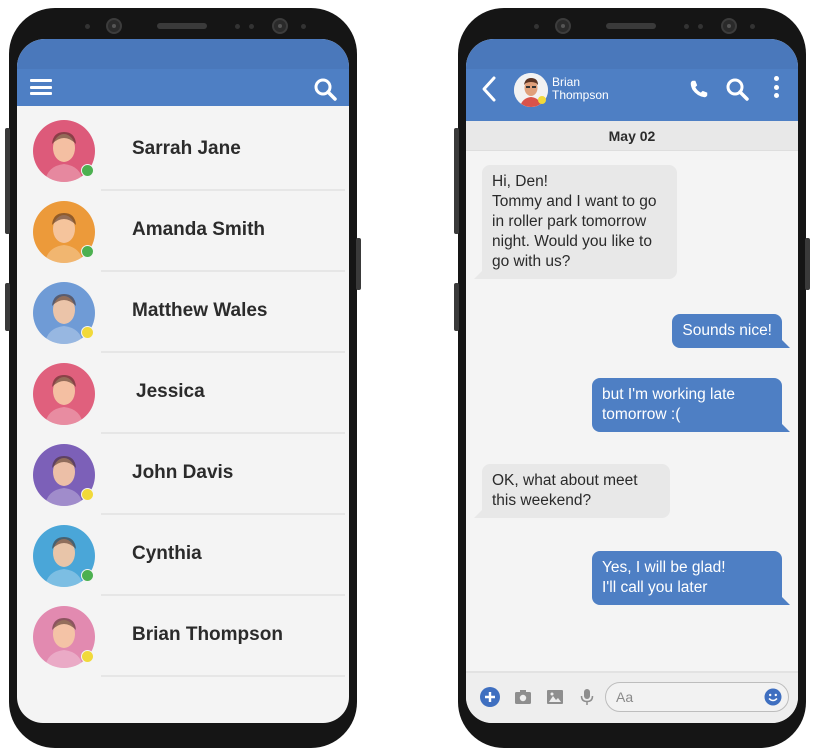  I want to click on plus-icon, so click(490, 697).